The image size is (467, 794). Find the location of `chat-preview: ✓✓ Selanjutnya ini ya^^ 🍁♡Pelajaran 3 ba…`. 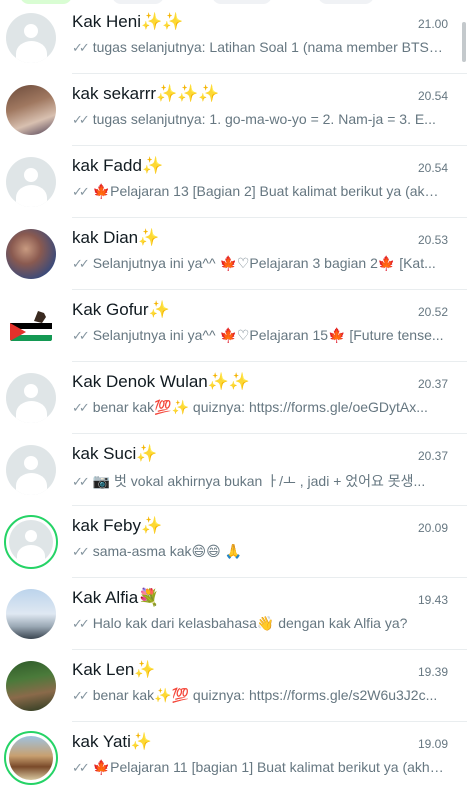

chat-preview: ✓✓ Selanjutnya ini ya^^ 🍁♡Pelajaran 3 ba… is located at coordinates (254, 263).